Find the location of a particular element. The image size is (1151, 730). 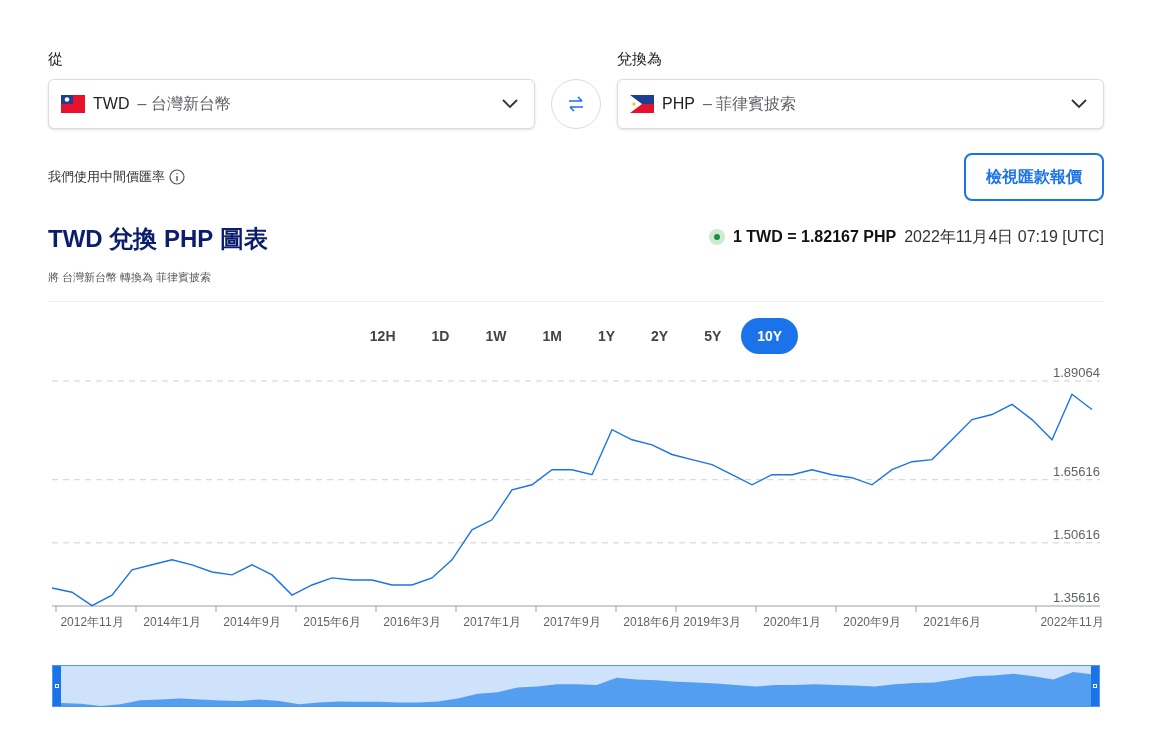

currency-select: PHP – 菲律賓披索 is located at coordinates (860, 103).